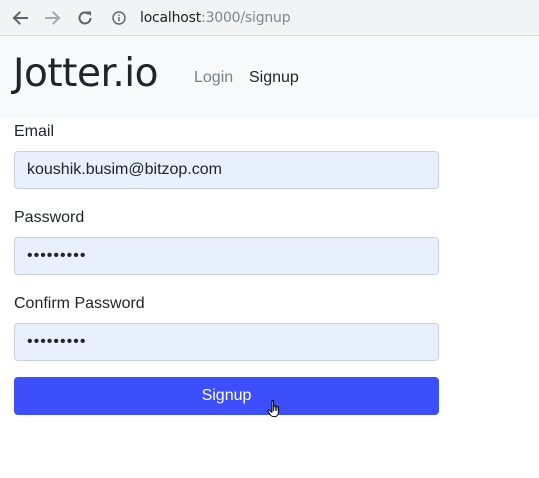 The height and width of the screenshot is (478, 539). Describe the element at coordinates (226, 256) in the screenshot. I see `password-field` at that location.